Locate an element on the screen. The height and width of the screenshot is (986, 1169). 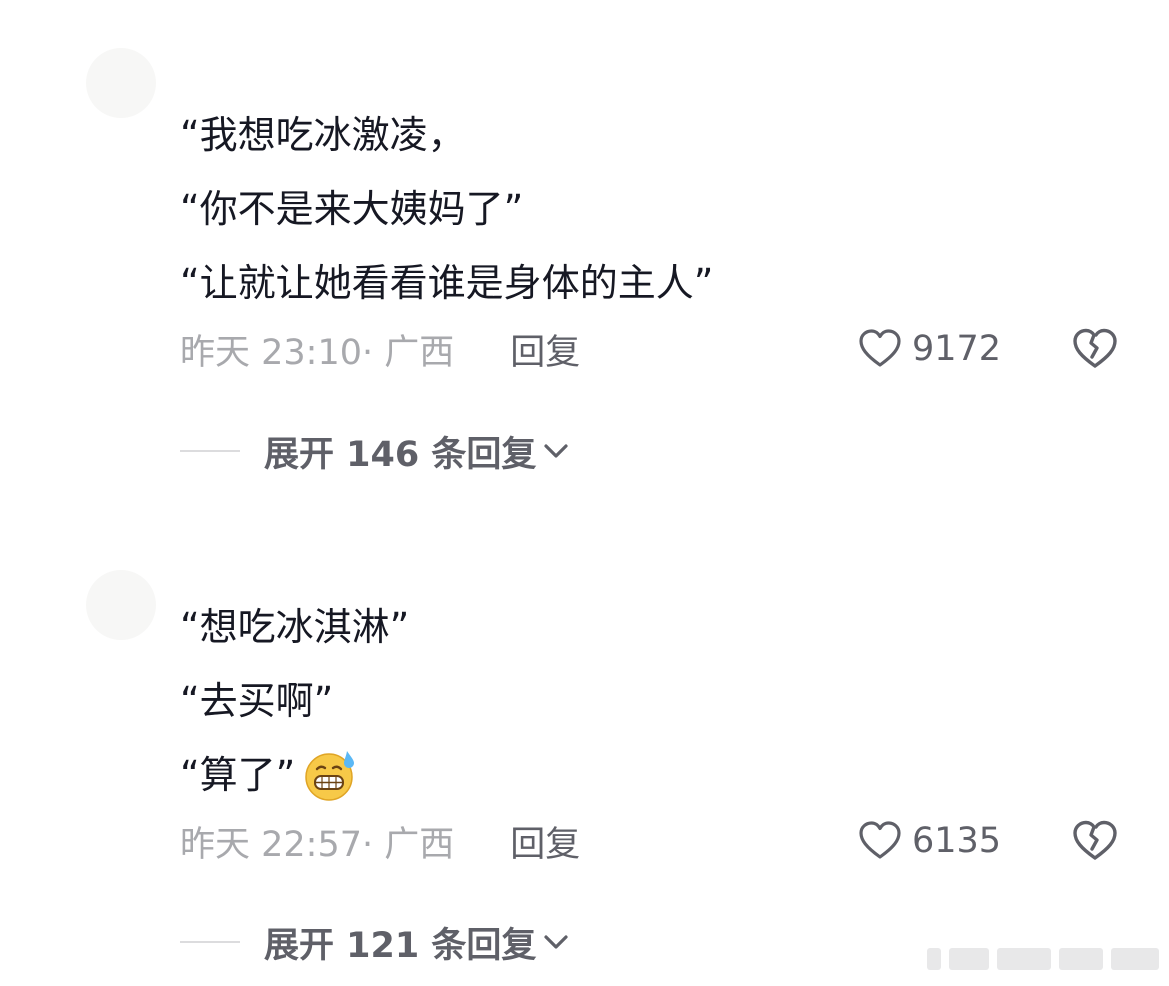
comment-line: “去买啊” is located at coordinates (257, 701).